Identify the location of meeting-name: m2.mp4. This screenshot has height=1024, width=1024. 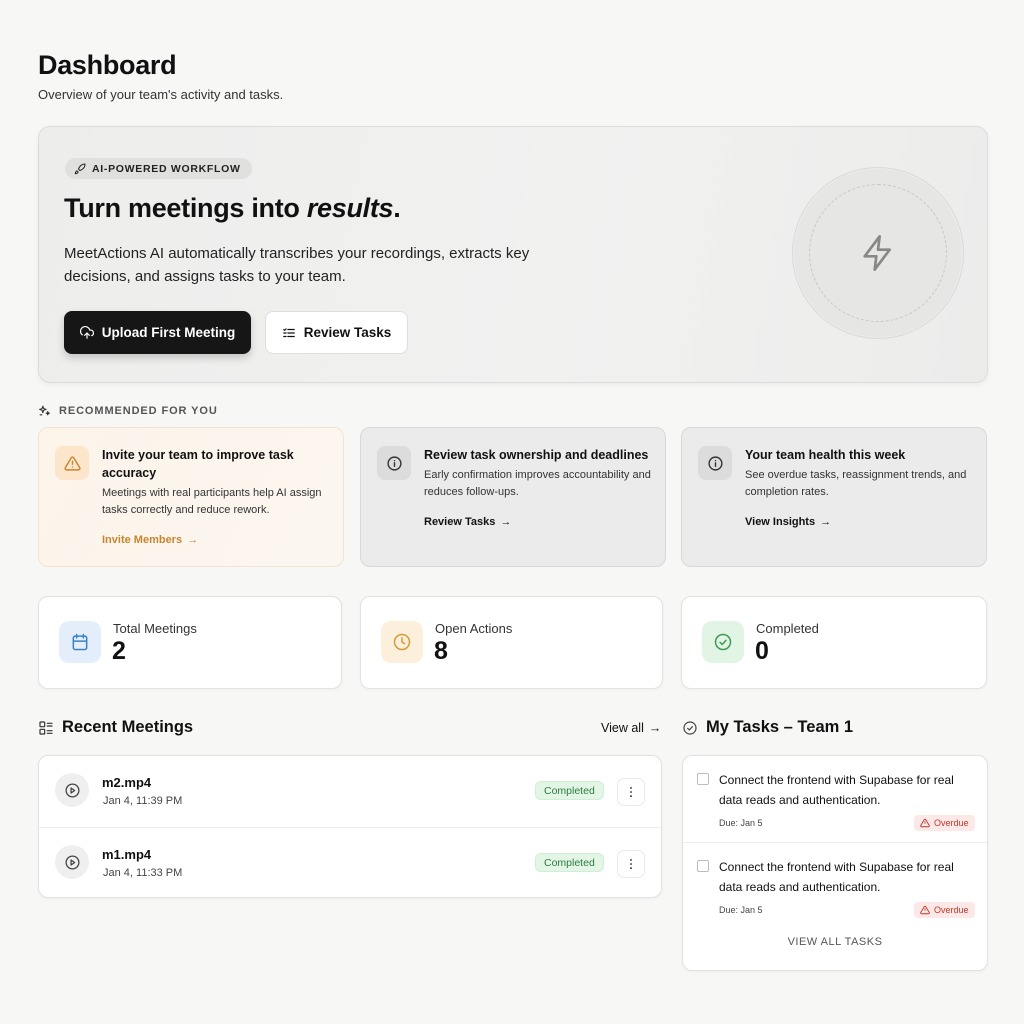
(127, 782).